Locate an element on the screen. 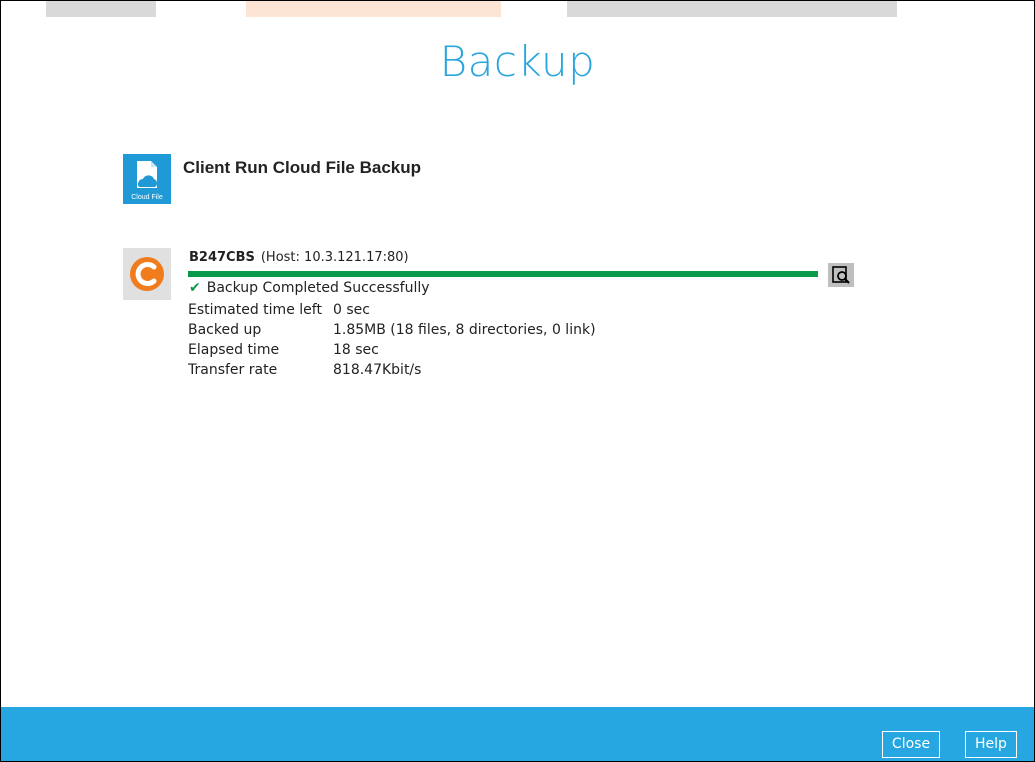  stat-value: 1.85MB (18 files, 8 directories, 0 link) is located at coordinates (464, 330).